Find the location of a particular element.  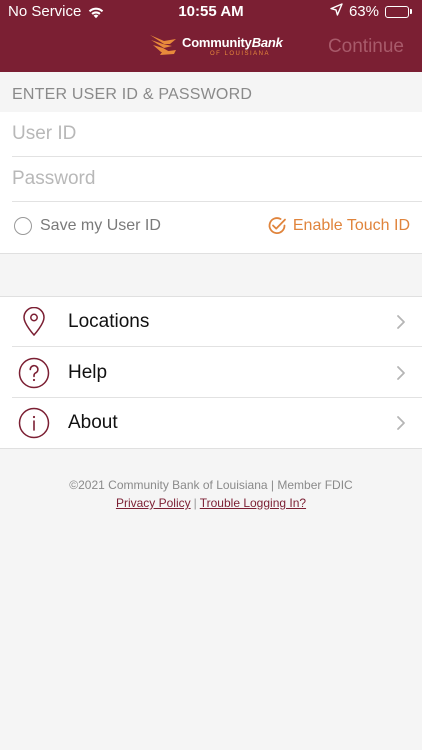

enable-touch-id-label: Enable Touch ID is located at coordinates (351, 225).